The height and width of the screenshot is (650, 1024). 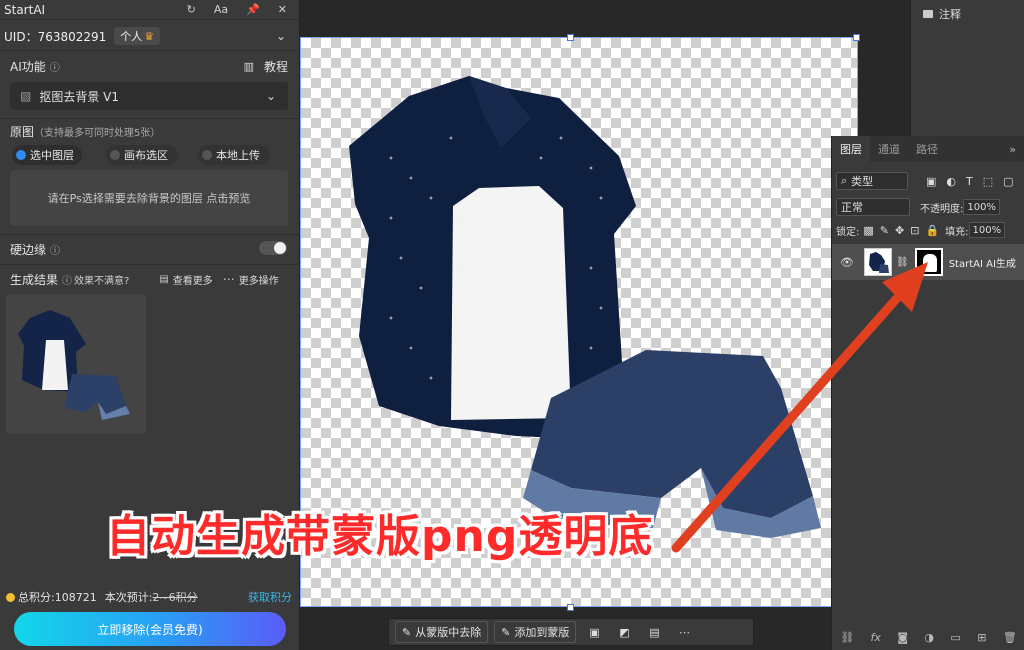 I want to click on source-option-label: 选中图层, so click(x=52, y=155).